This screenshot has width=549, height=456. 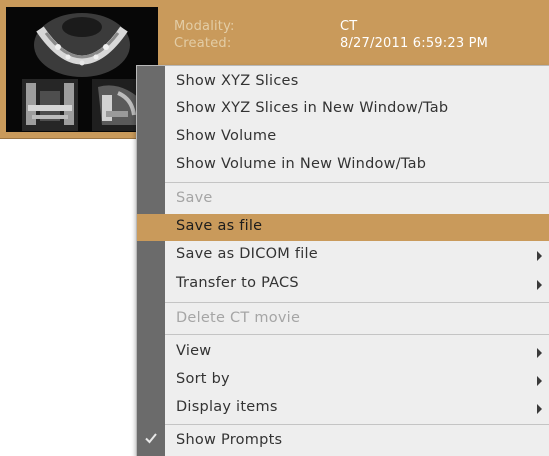 I want to click on checkmark-icon, so click(x=151, y=439).